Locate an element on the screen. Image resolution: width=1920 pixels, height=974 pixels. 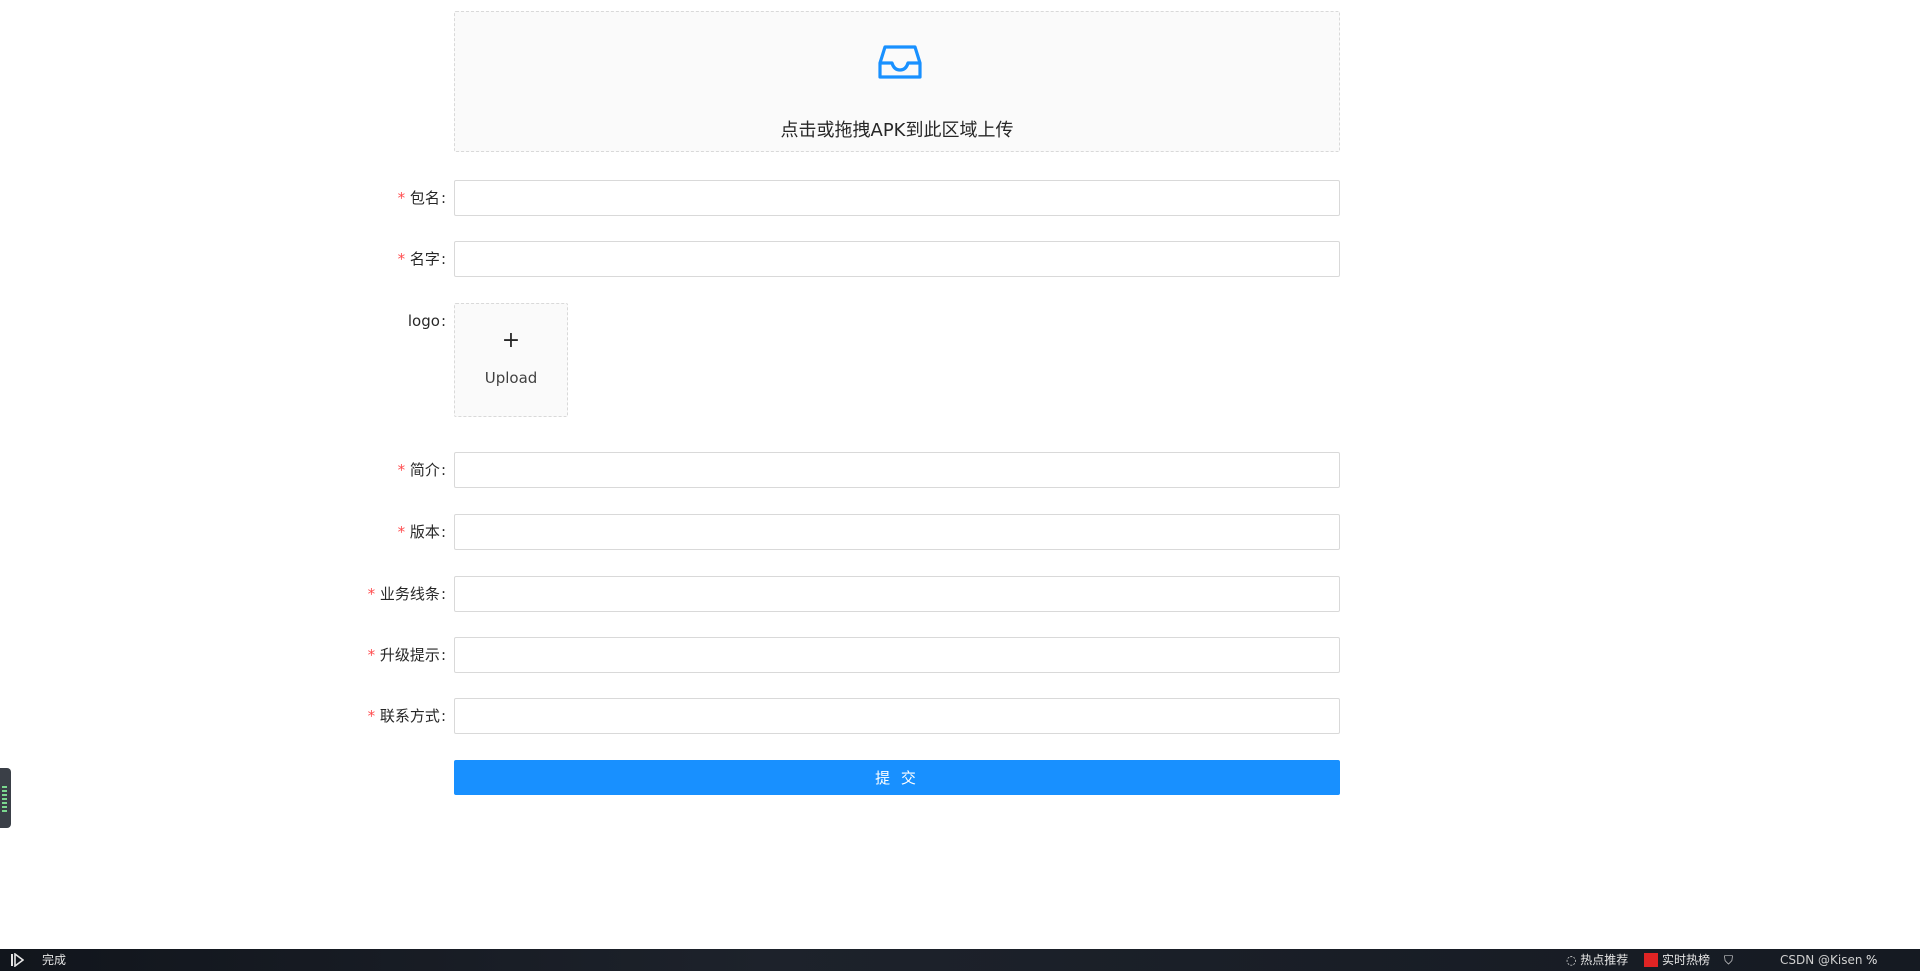
name-input is located at coordinates (897, 259).